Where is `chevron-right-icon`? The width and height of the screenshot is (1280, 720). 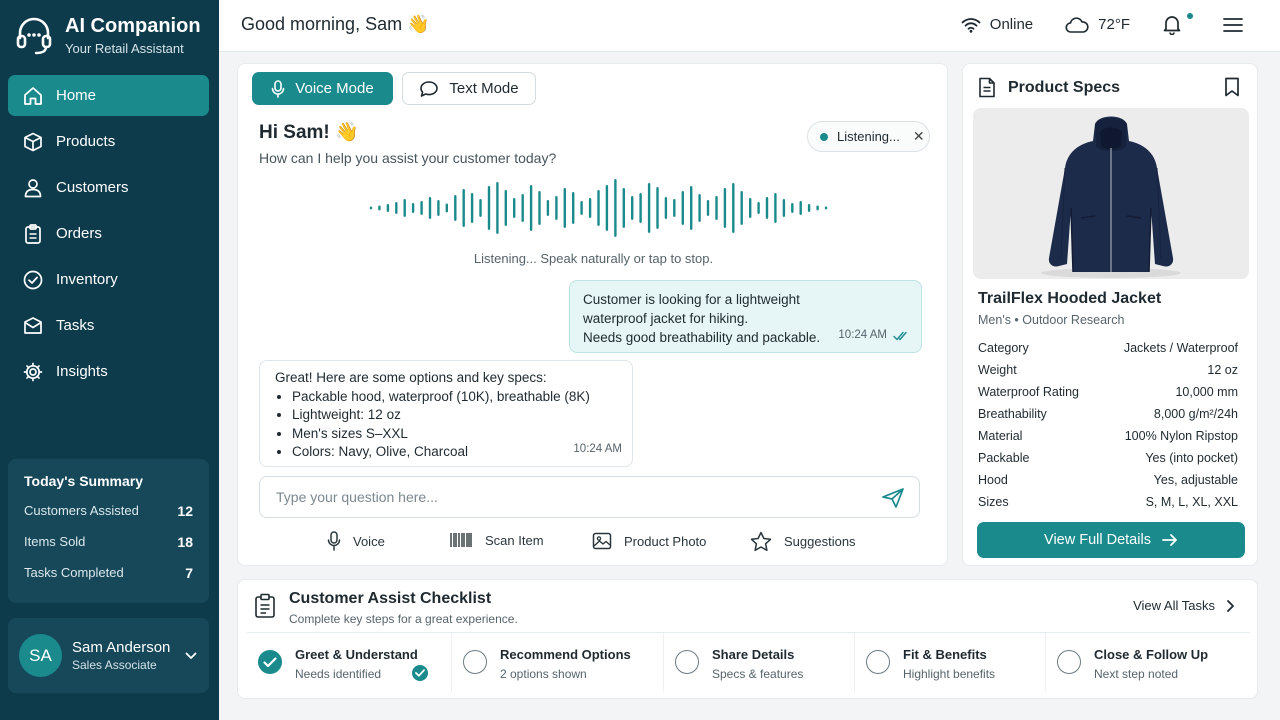
chevron-right-icon is located at coordinates (1230, 605).